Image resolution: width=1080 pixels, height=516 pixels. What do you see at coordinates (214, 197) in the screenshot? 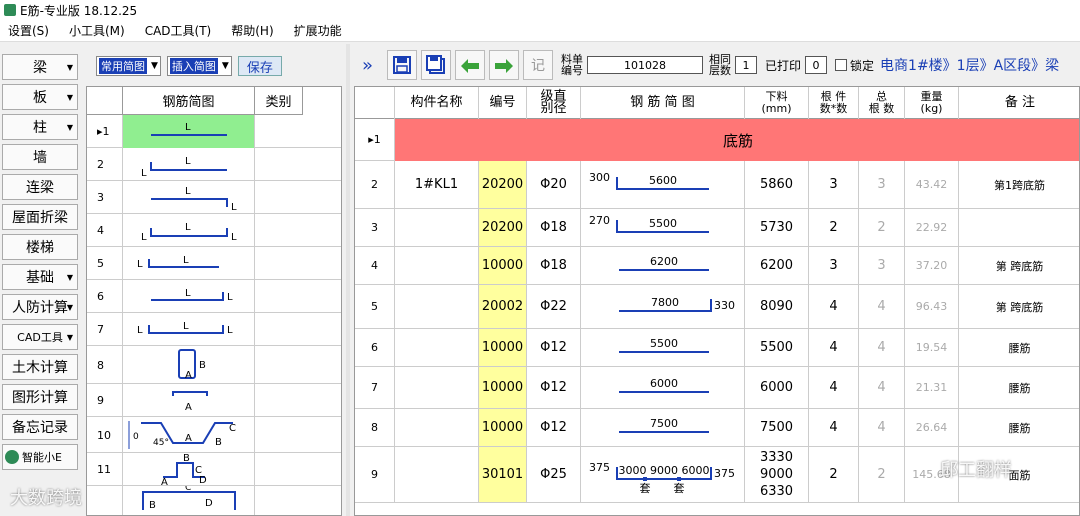
I see `shape-row: 3 LL` at bounding box center [214, 197].